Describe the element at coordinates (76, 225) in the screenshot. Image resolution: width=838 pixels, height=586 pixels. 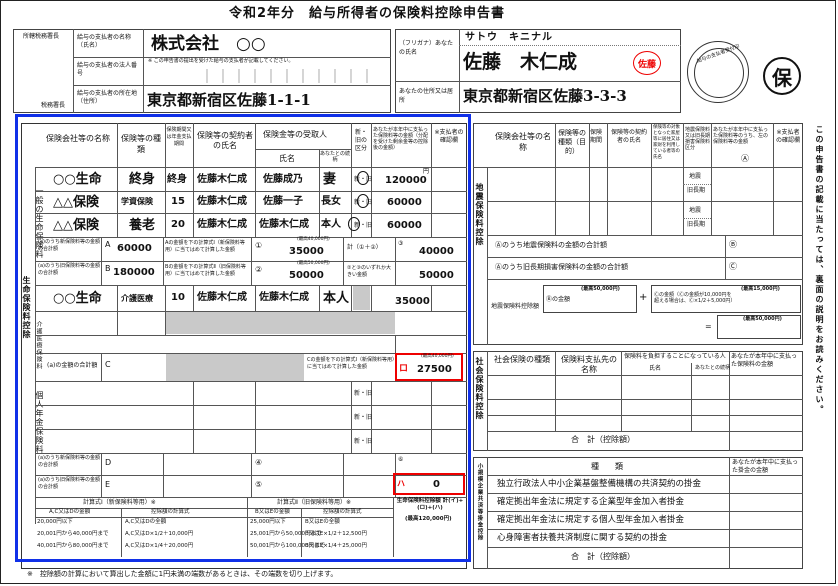
I see `row3-company: △△保険` at that location.